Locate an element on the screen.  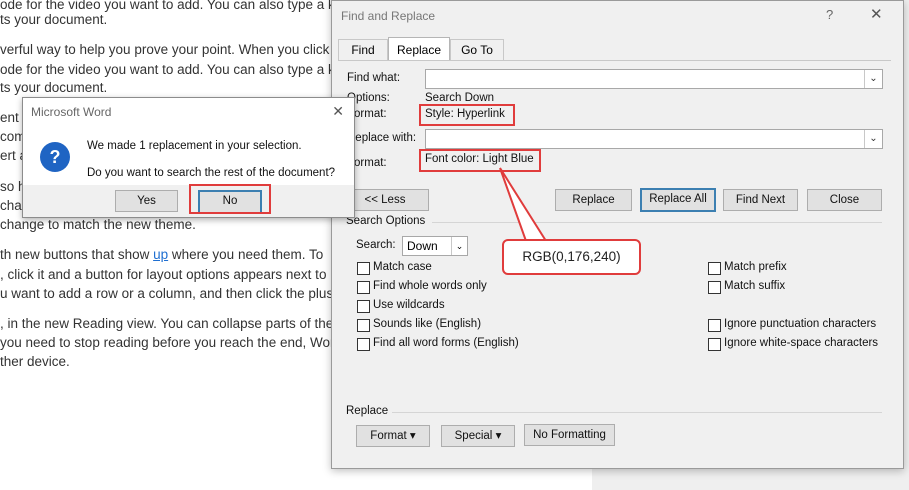
search-direction-label: Search: is located at coordinates (376, 245).